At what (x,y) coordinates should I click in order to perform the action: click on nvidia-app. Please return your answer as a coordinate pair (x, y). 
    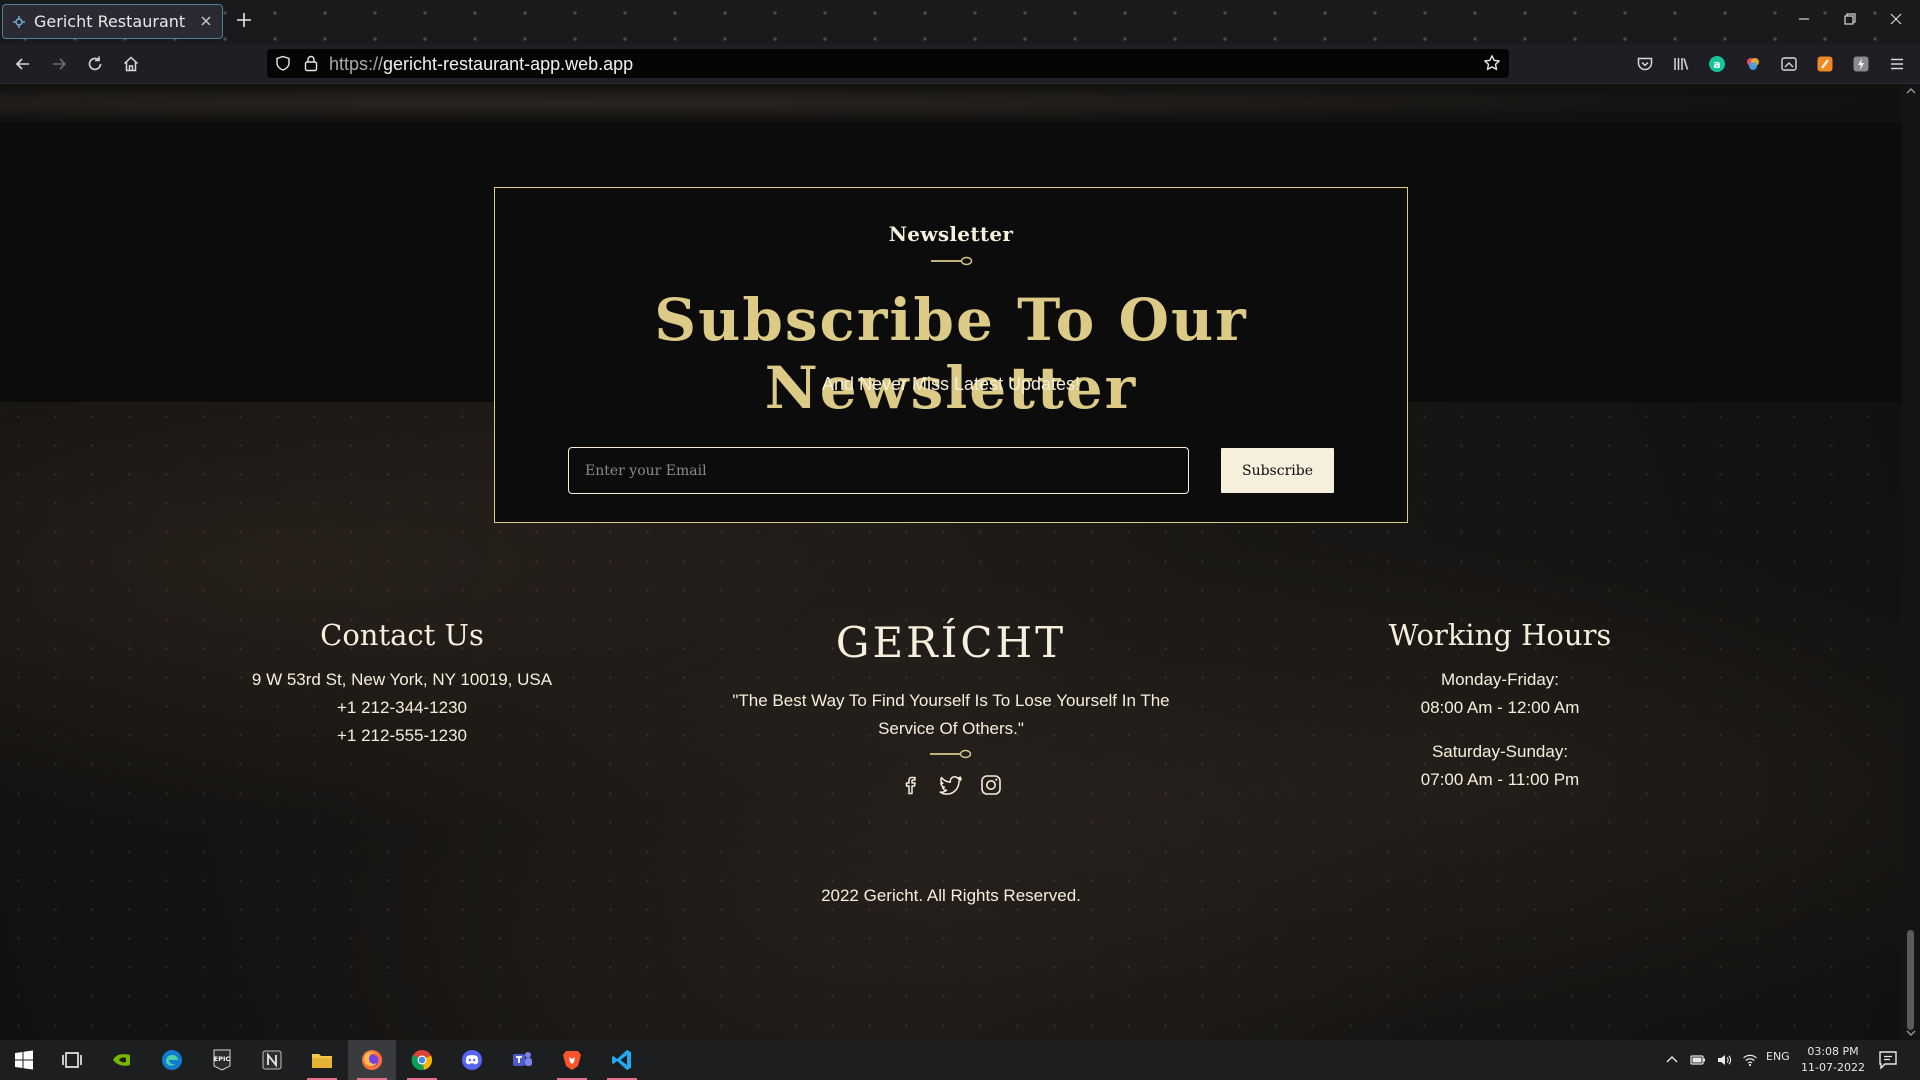
    Looking at the image, I should click on (122, 1060).